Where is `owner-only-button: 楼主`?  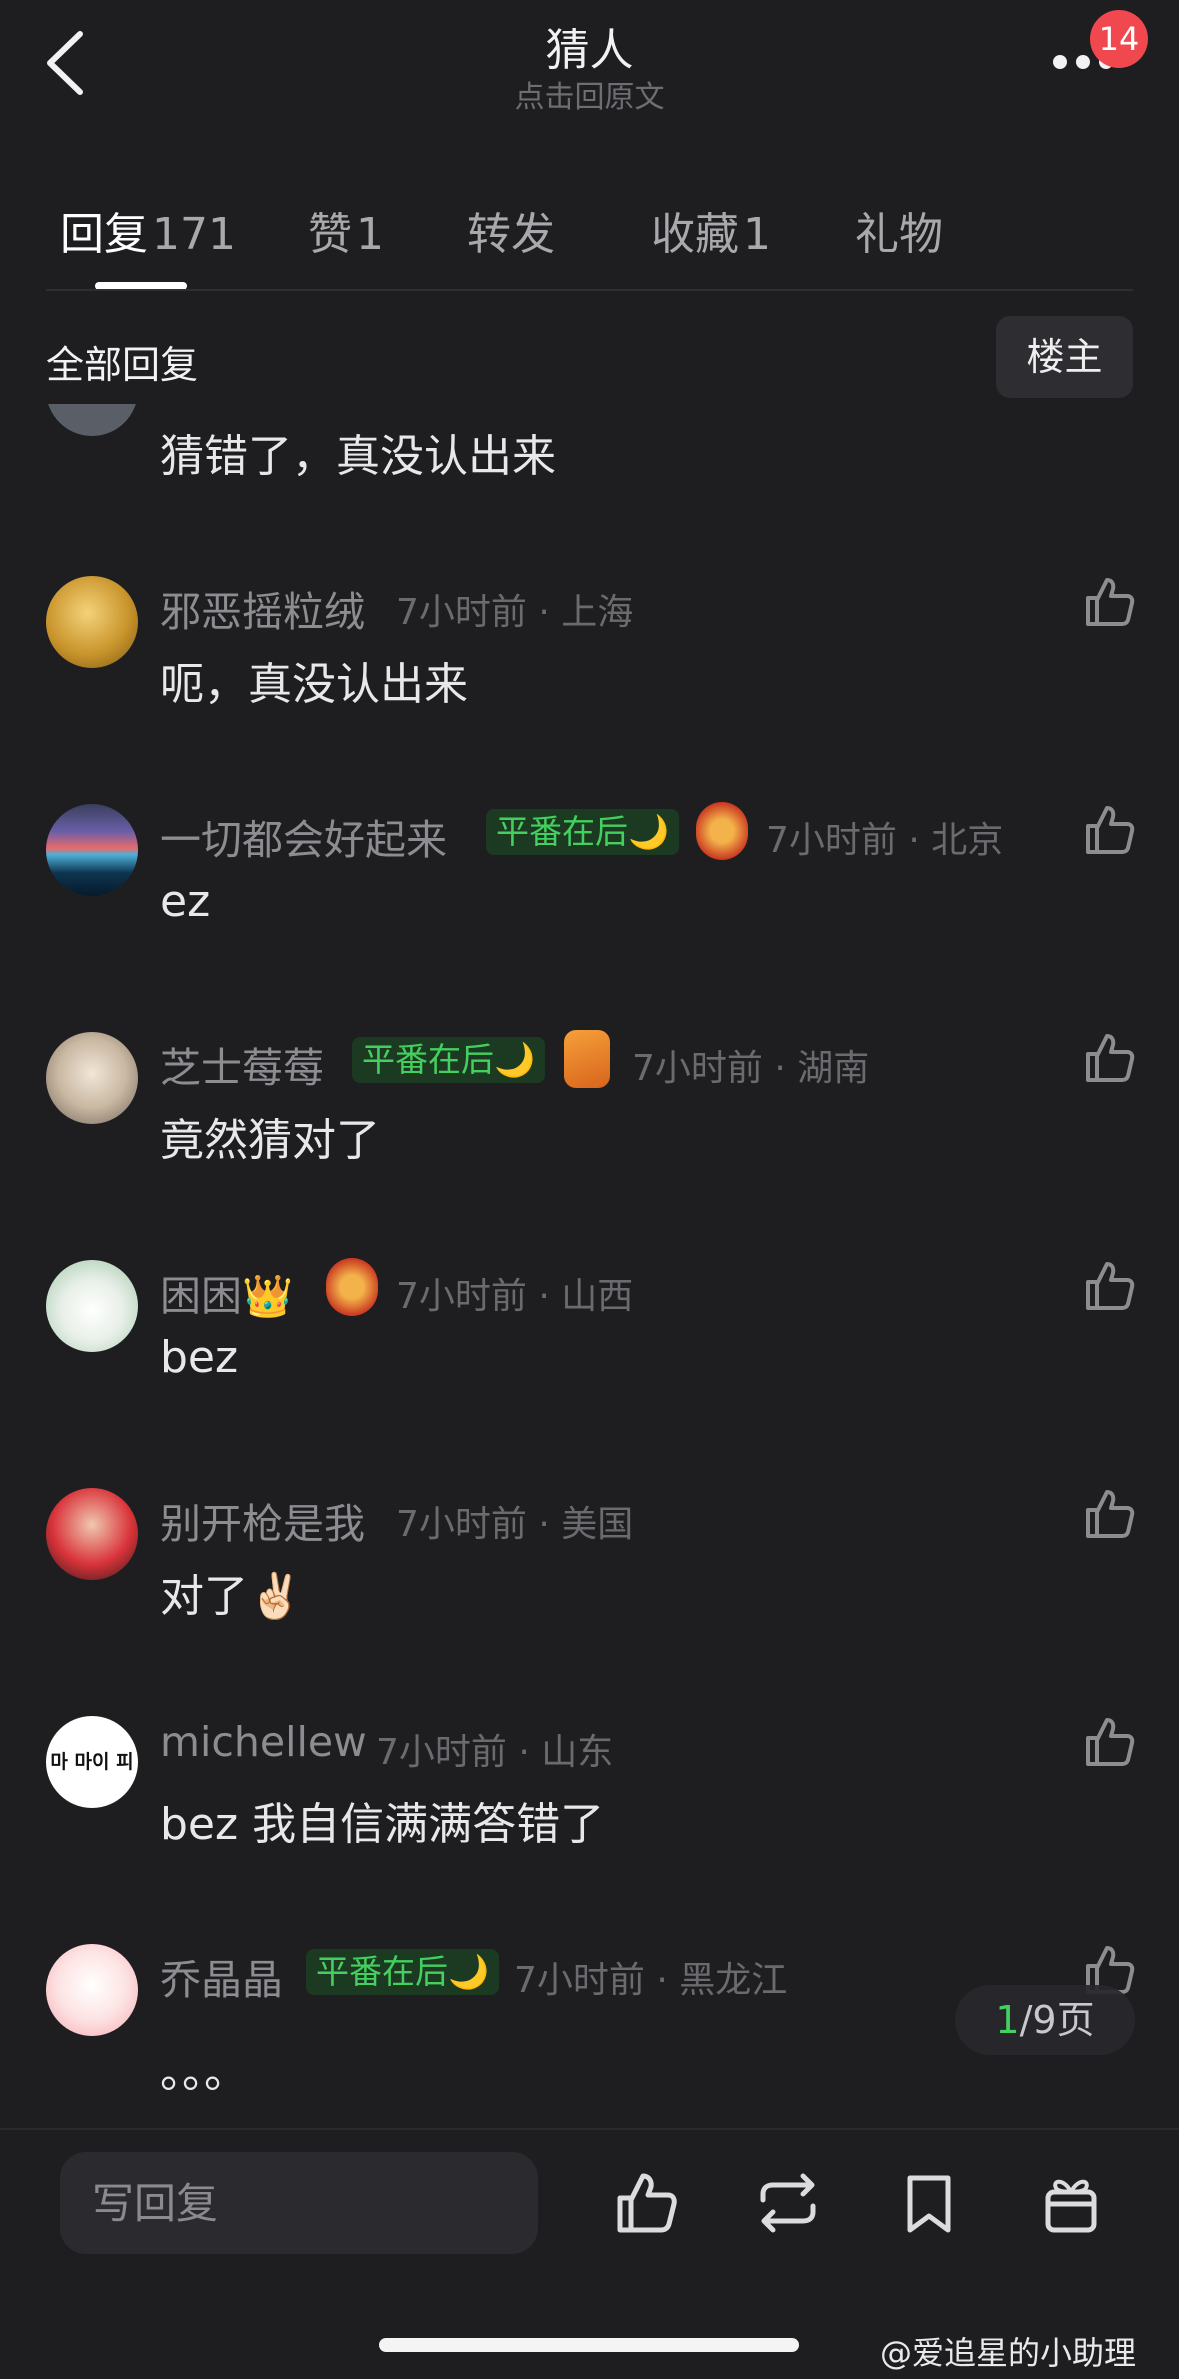 owner-only-button: 楼主 is located at coordinates (1064, 357).